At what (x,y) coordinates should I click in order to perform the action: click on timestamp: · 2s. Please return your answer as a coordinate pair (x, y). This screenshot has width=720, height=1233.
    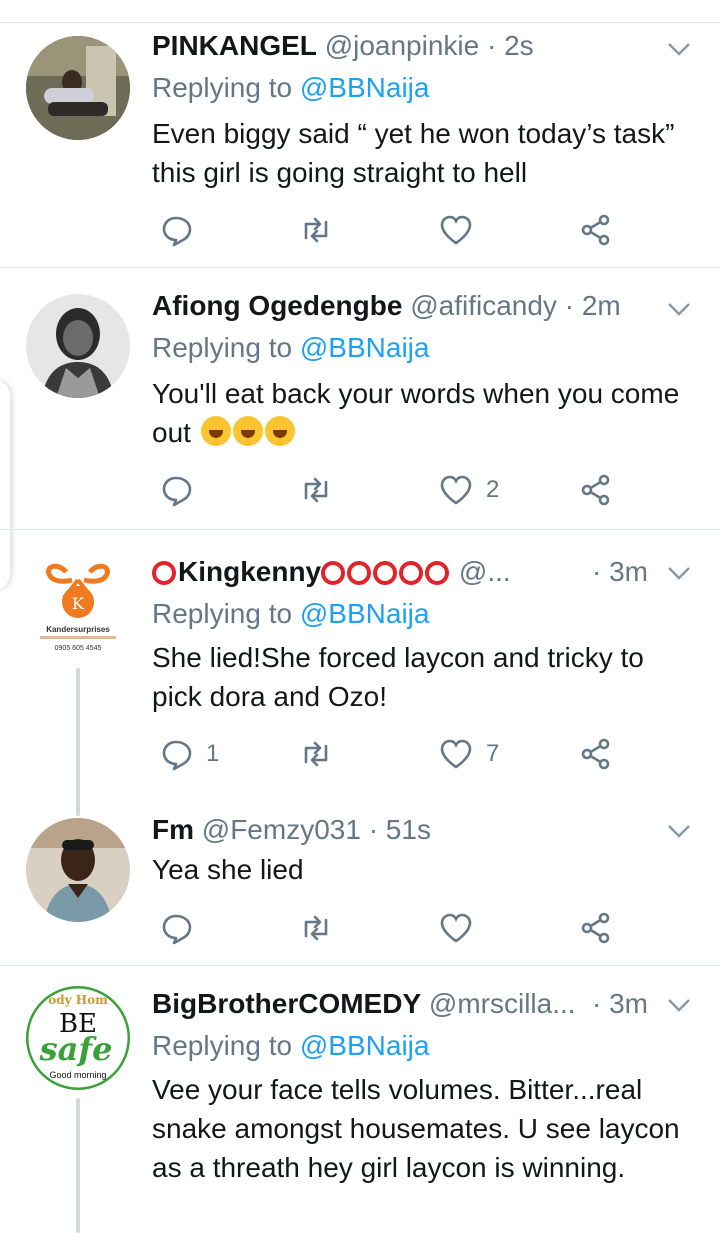
    Looking at the image, I should click on (510, 45).